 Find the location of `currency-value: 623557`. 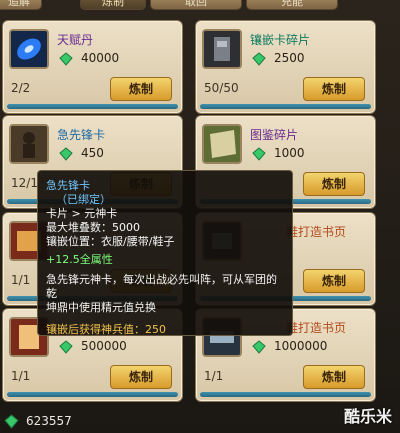

currency-value: 623557 is located at coordinates (49, 421).